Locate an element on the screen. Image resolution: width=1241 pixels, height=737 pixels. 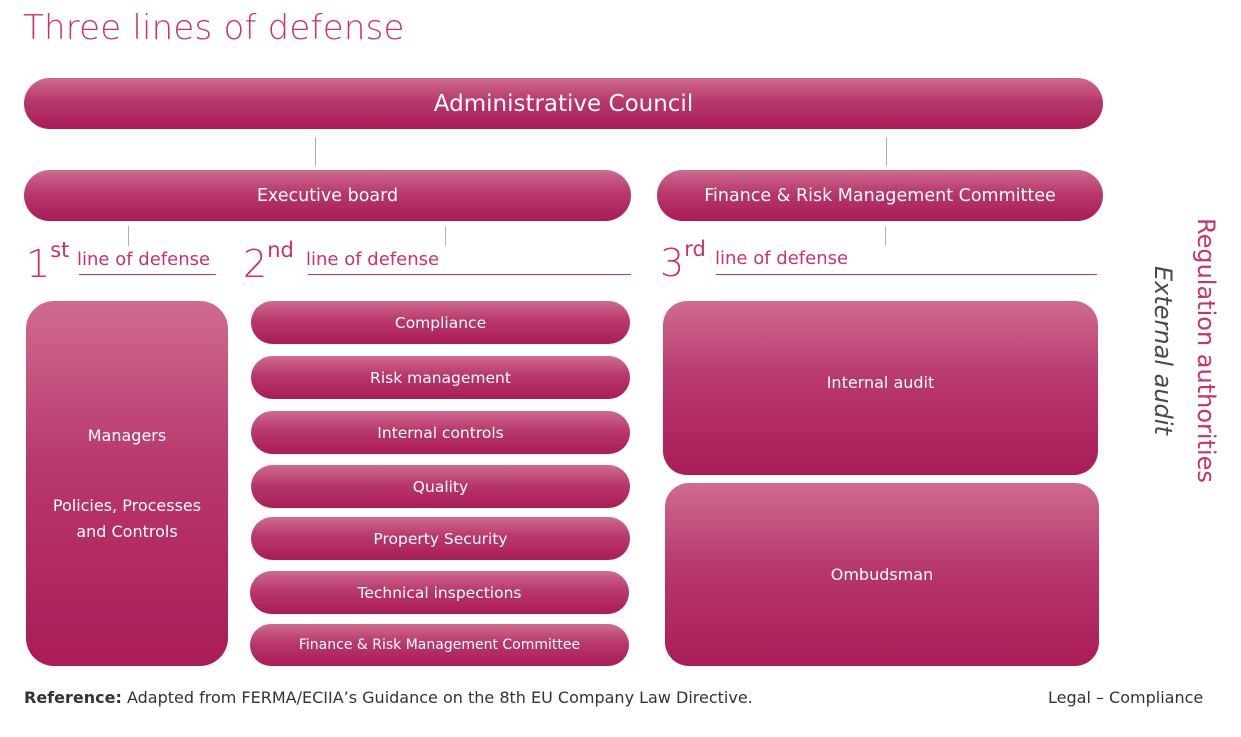
second-line-label: line of defense is located at coordinates (373, 259).